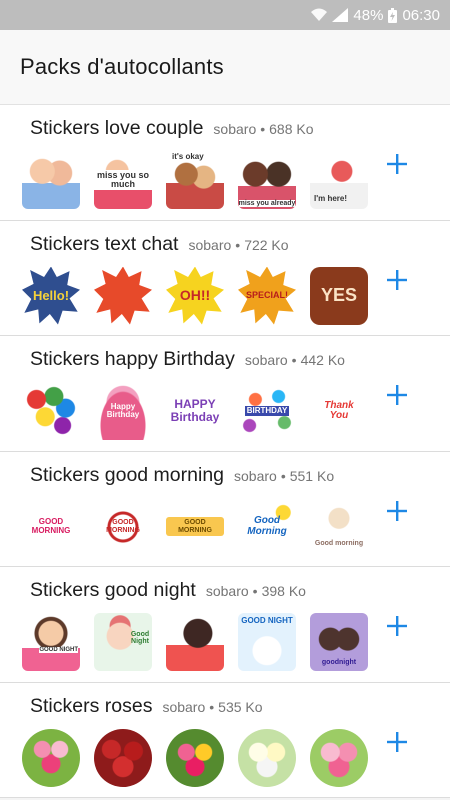 Image resolution: width=450 pixels, height=800 pixels. I want to click on sticker-thumbnail: BIRTHDAY, so click(267, 411).